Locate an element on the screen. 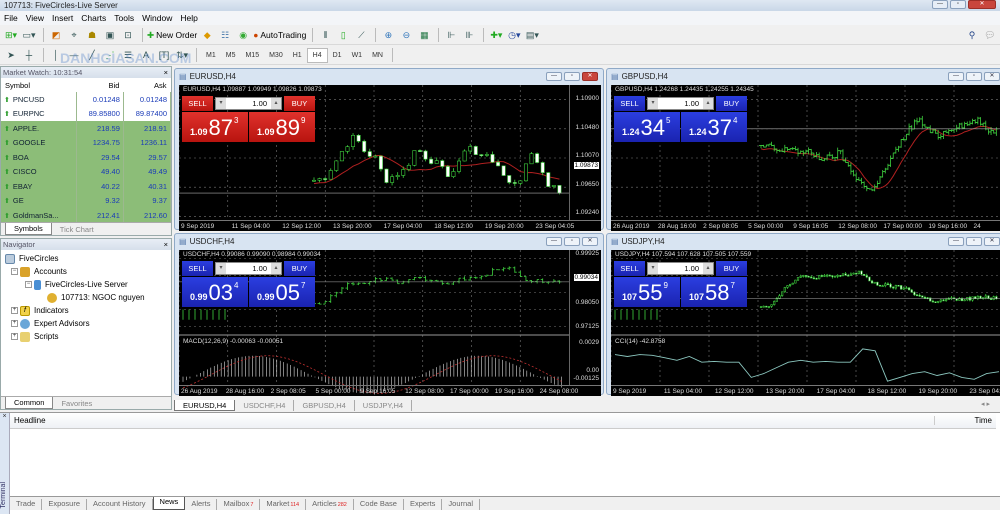  market-watch-row: ⬆ GOOGLE 1234.75 1236.11 is located at coordinates (86, 142).